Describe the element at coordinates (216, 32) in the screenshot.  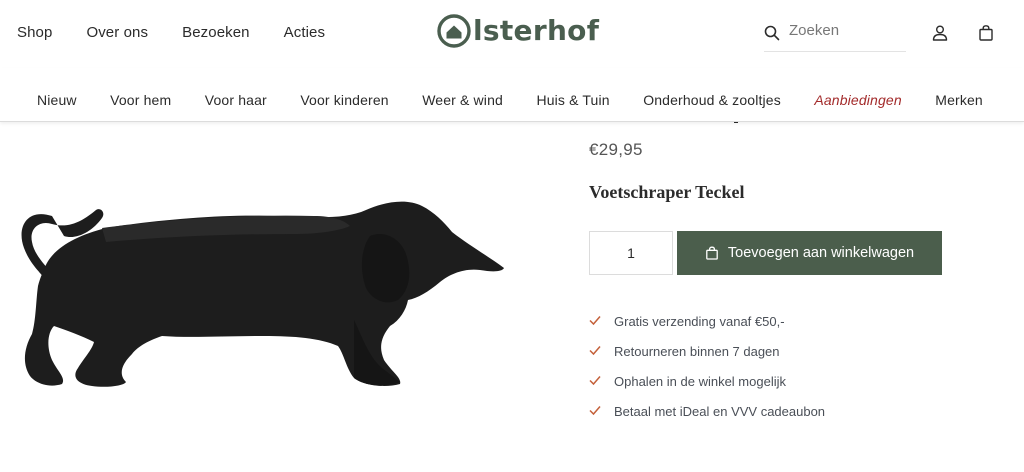
I see `nav-bezoeken: Bezoeken` at that location.